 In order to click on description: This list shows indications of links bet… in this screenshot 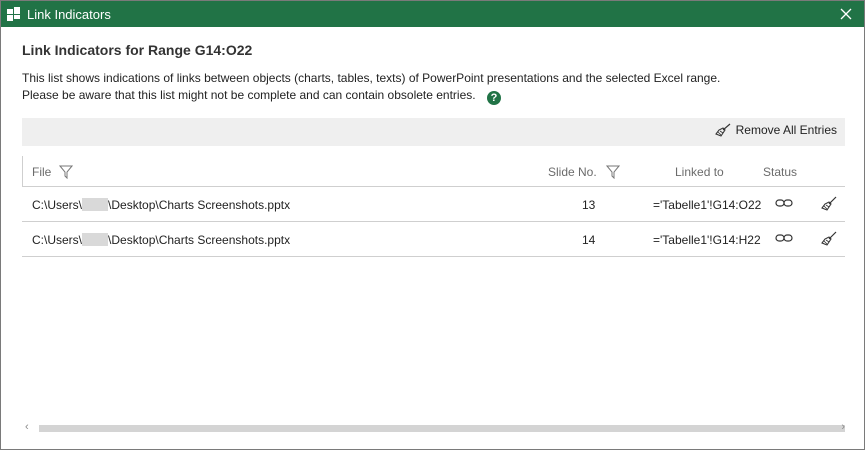, I will do `click(371, 87)`.